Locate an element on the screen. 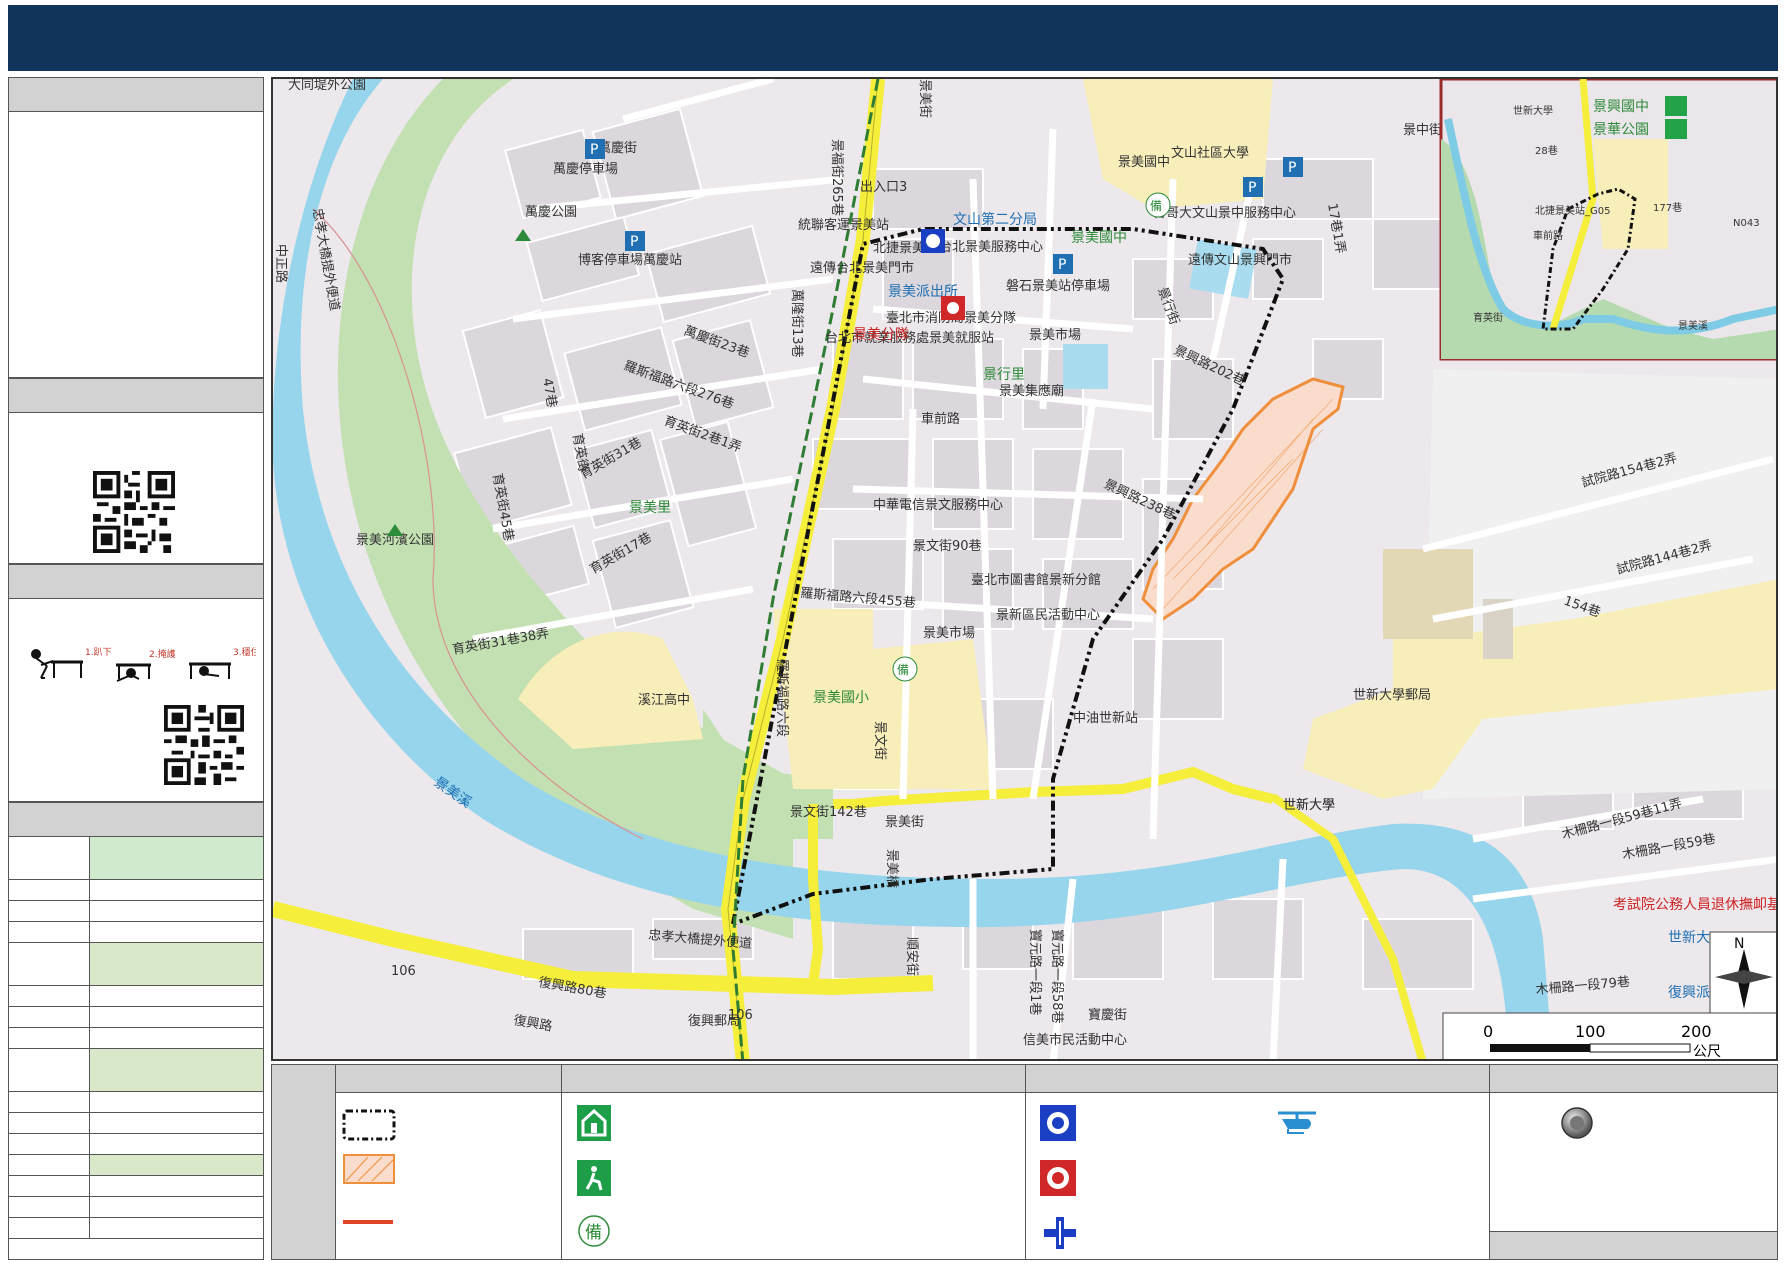 This screenshot has width=1786, height=1263. inset-evacuation-icon is located at coordinates (1676, 129).